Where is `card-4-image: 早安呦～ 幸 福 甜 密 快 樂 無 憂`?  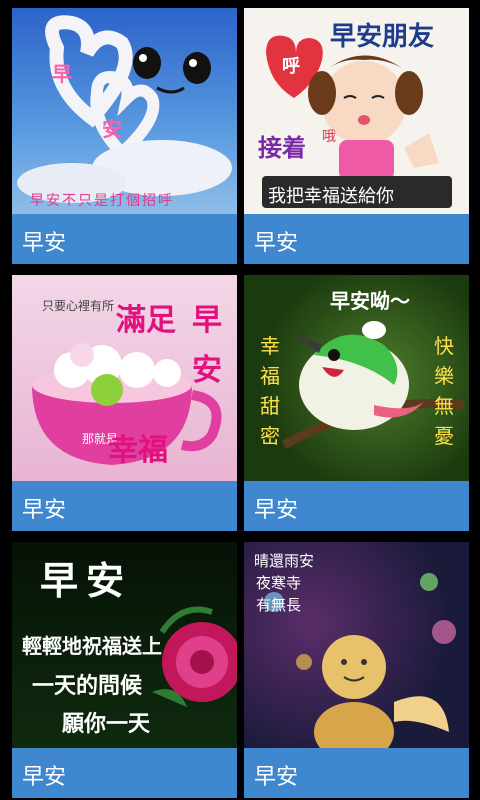 card-4-image: 早安呦～ 幸 福 甜 密 快 樂 無 憂 is located at coordinates (356, 378).